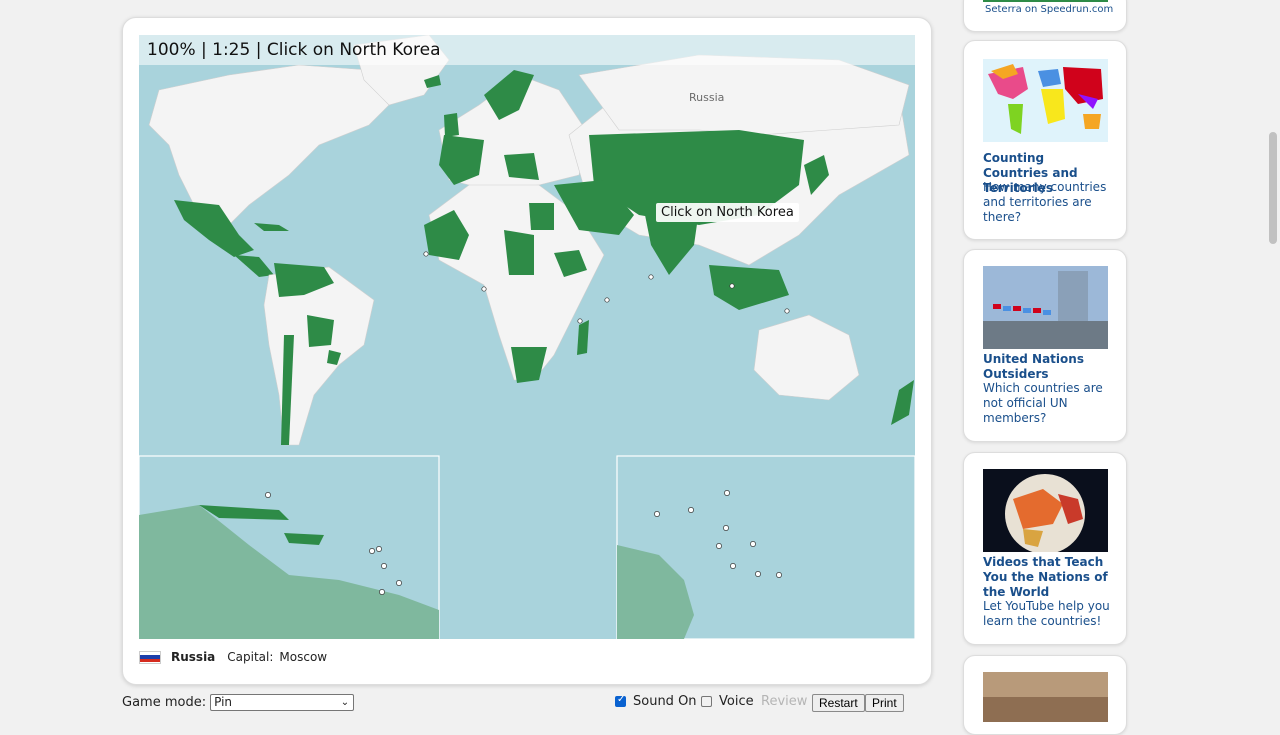  What do you see at coordinates (707, 97) in the screenshot?
I see `russia-map-label: Russia` at bounding box center [707, 97].